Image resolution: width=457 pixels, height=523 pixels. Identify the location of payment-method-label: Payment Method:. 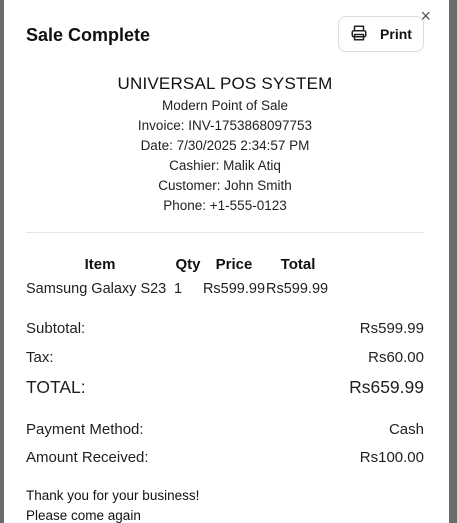
(85, 429).